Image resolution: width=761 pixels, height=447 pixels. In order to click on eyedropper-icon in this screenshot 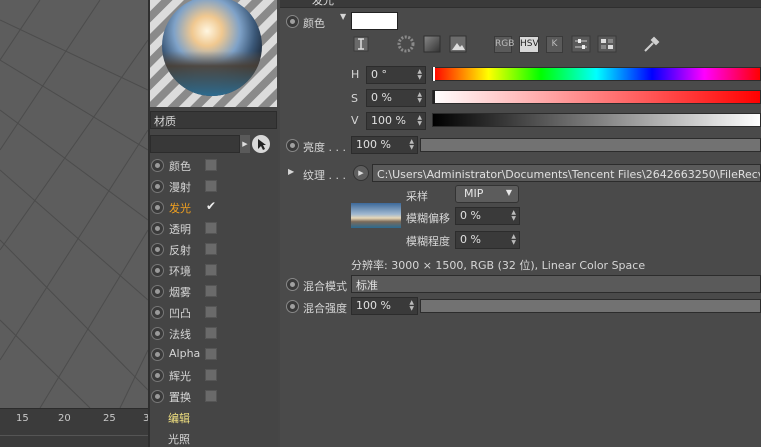, I will do `click(651, 43)`.